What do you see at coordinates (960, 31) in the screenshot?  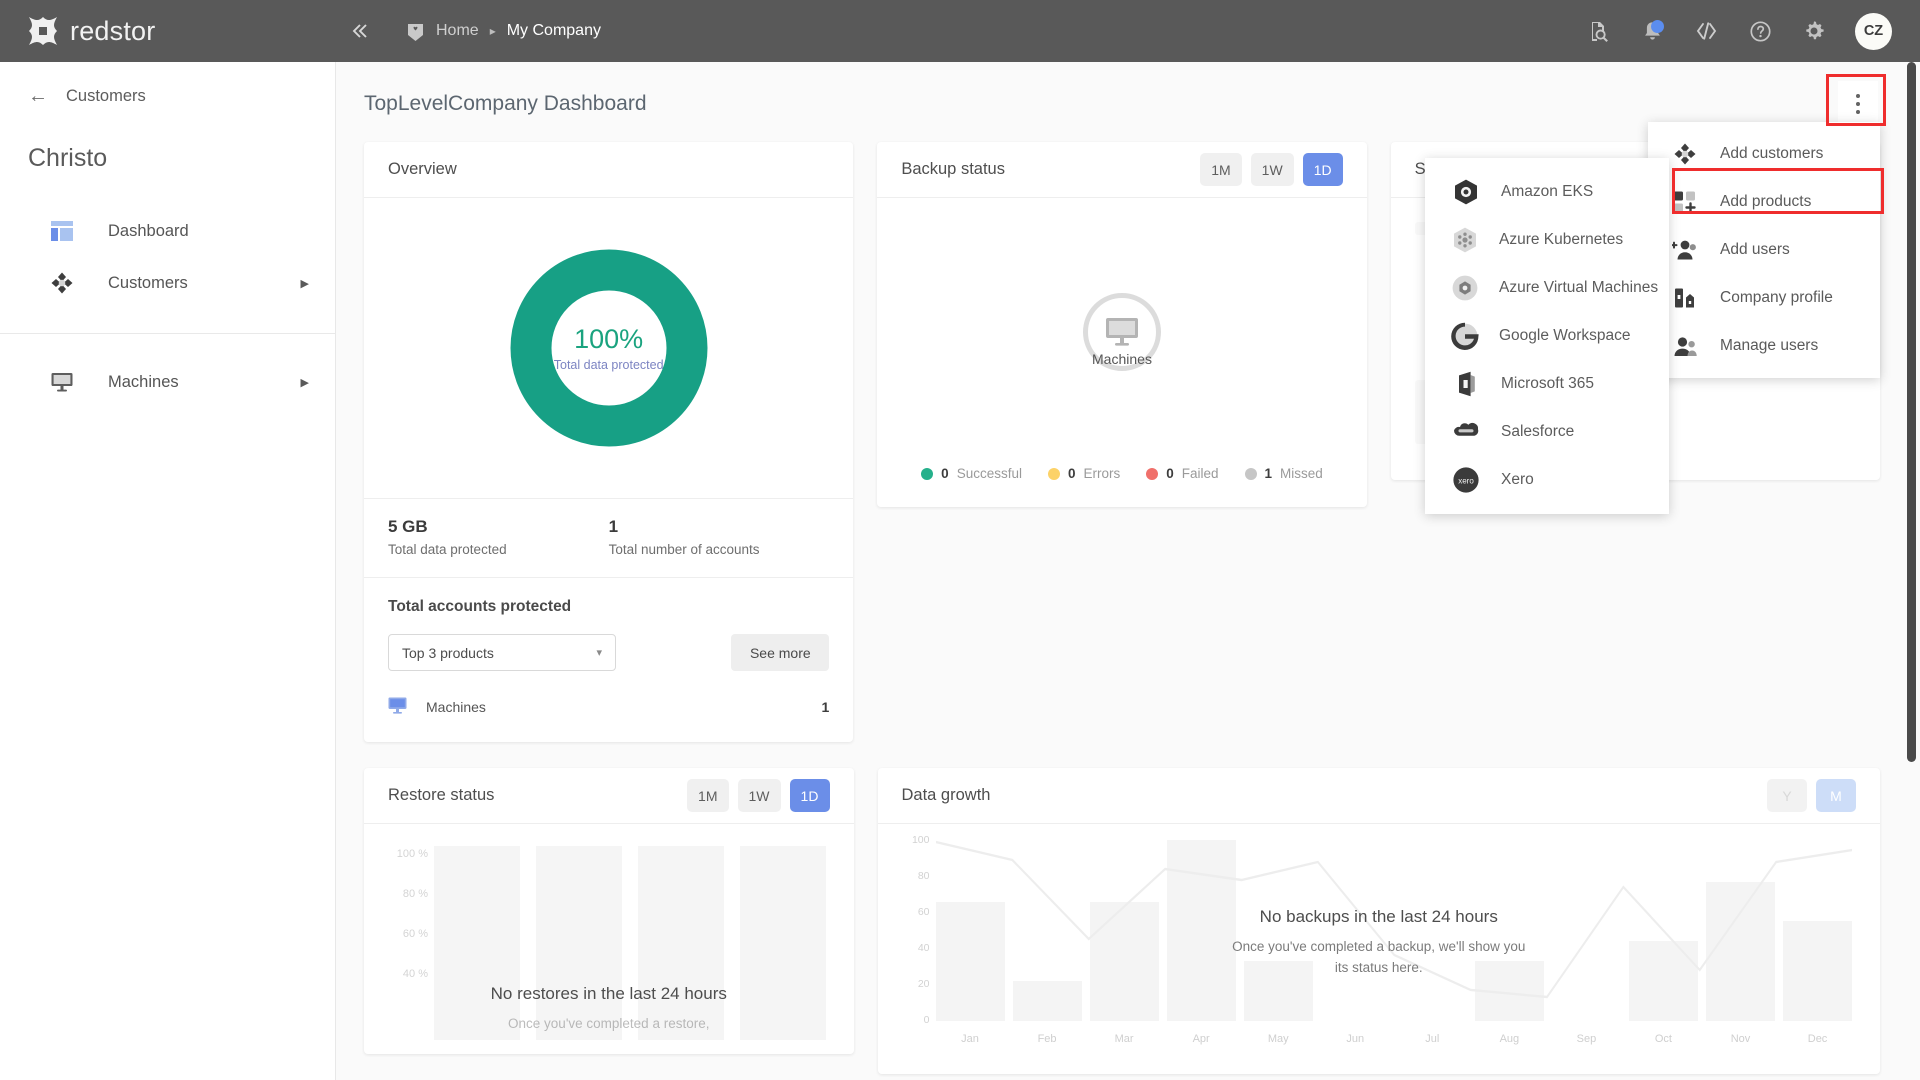 I see `top-bar: redstor Home ▸ My Company CZ` at bounding box center [960, 31].